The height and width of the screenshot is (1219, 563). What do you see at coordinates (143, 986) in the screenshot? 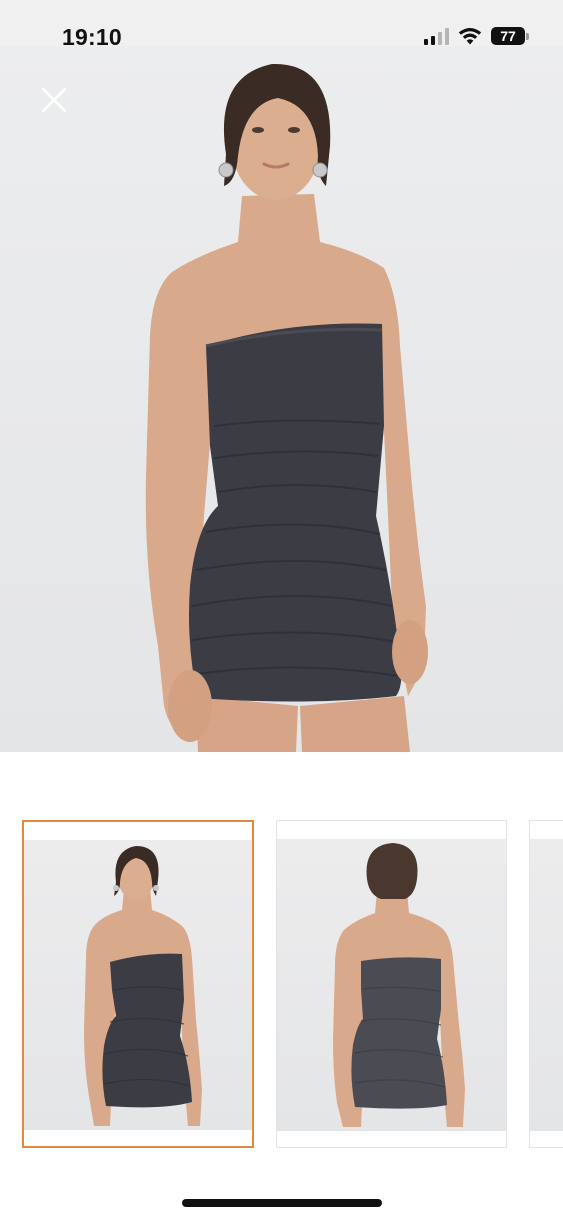
I see `model-front-thumbnail-figure` at bounding box center [143, 986].